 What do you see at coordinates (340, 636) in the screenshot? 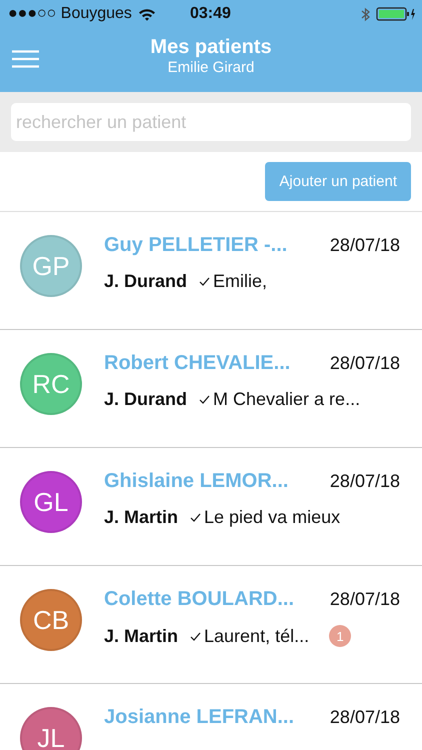
I see `unread-badge: 1` at bounding box center [340, 636].